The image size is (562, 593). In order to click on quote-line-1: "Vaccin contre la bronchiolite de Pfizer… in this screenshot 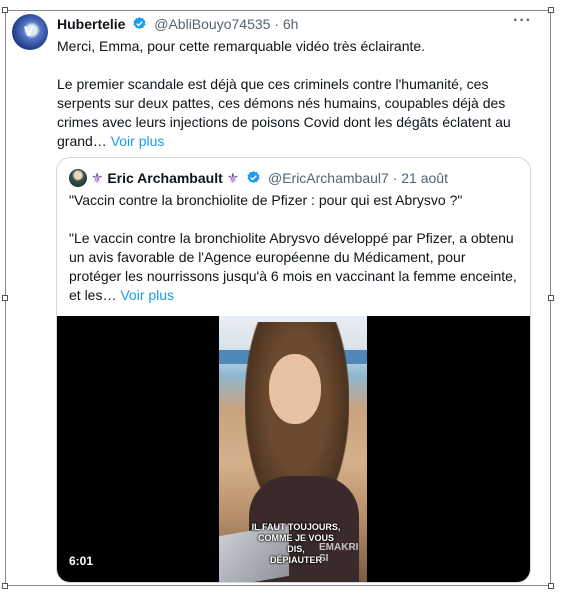, I will do `click(266, 200)`.